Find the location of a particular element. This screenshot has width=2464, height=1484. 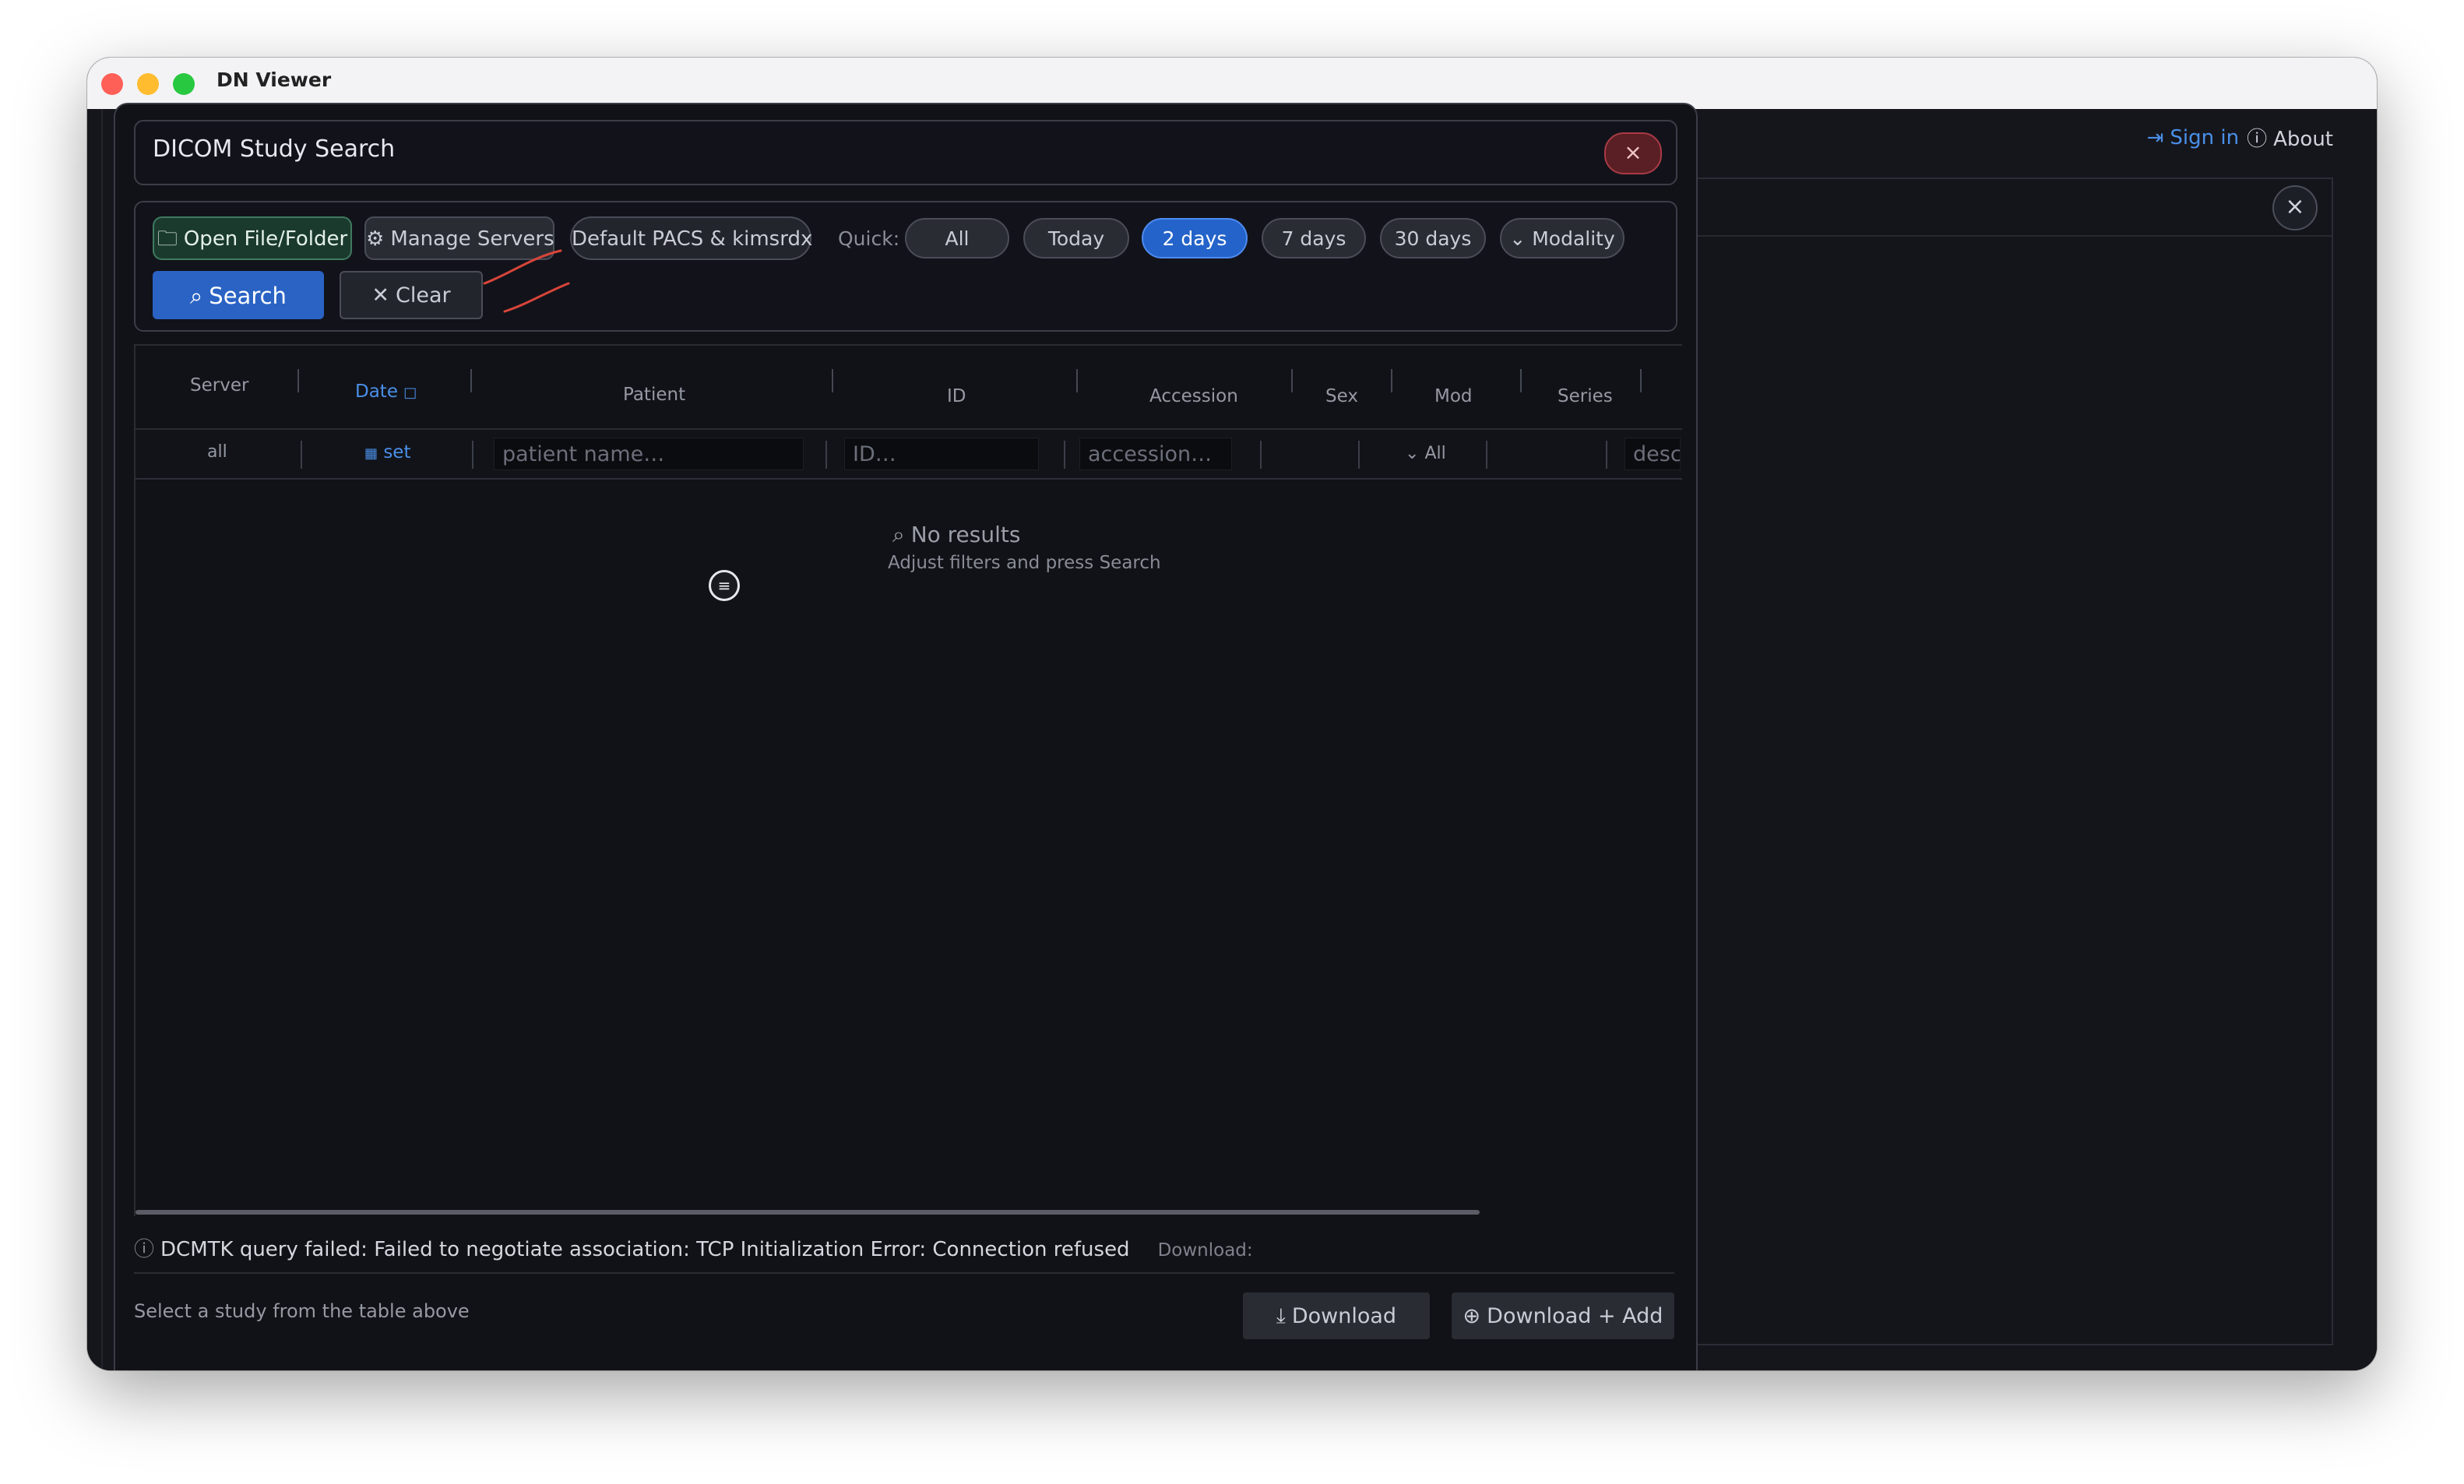

about-link: ⓘ About is located at coordinates (2290, 138).